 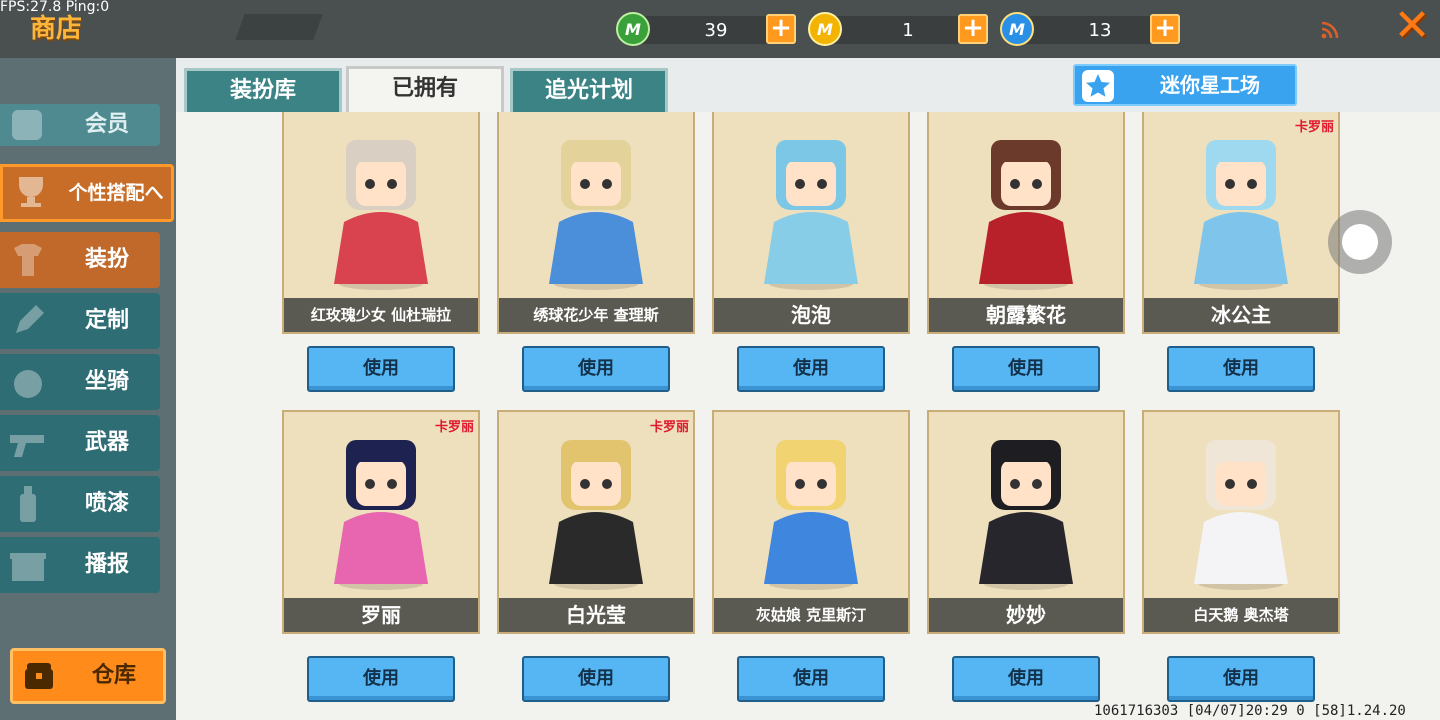 I want to click on member-icon, so click(x=27, y=125).